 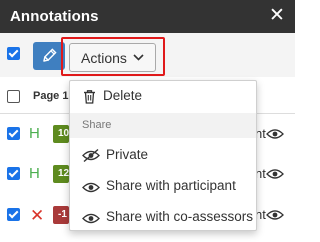 I want to click on menu-section-share: Share, so click(x=163, y=125).